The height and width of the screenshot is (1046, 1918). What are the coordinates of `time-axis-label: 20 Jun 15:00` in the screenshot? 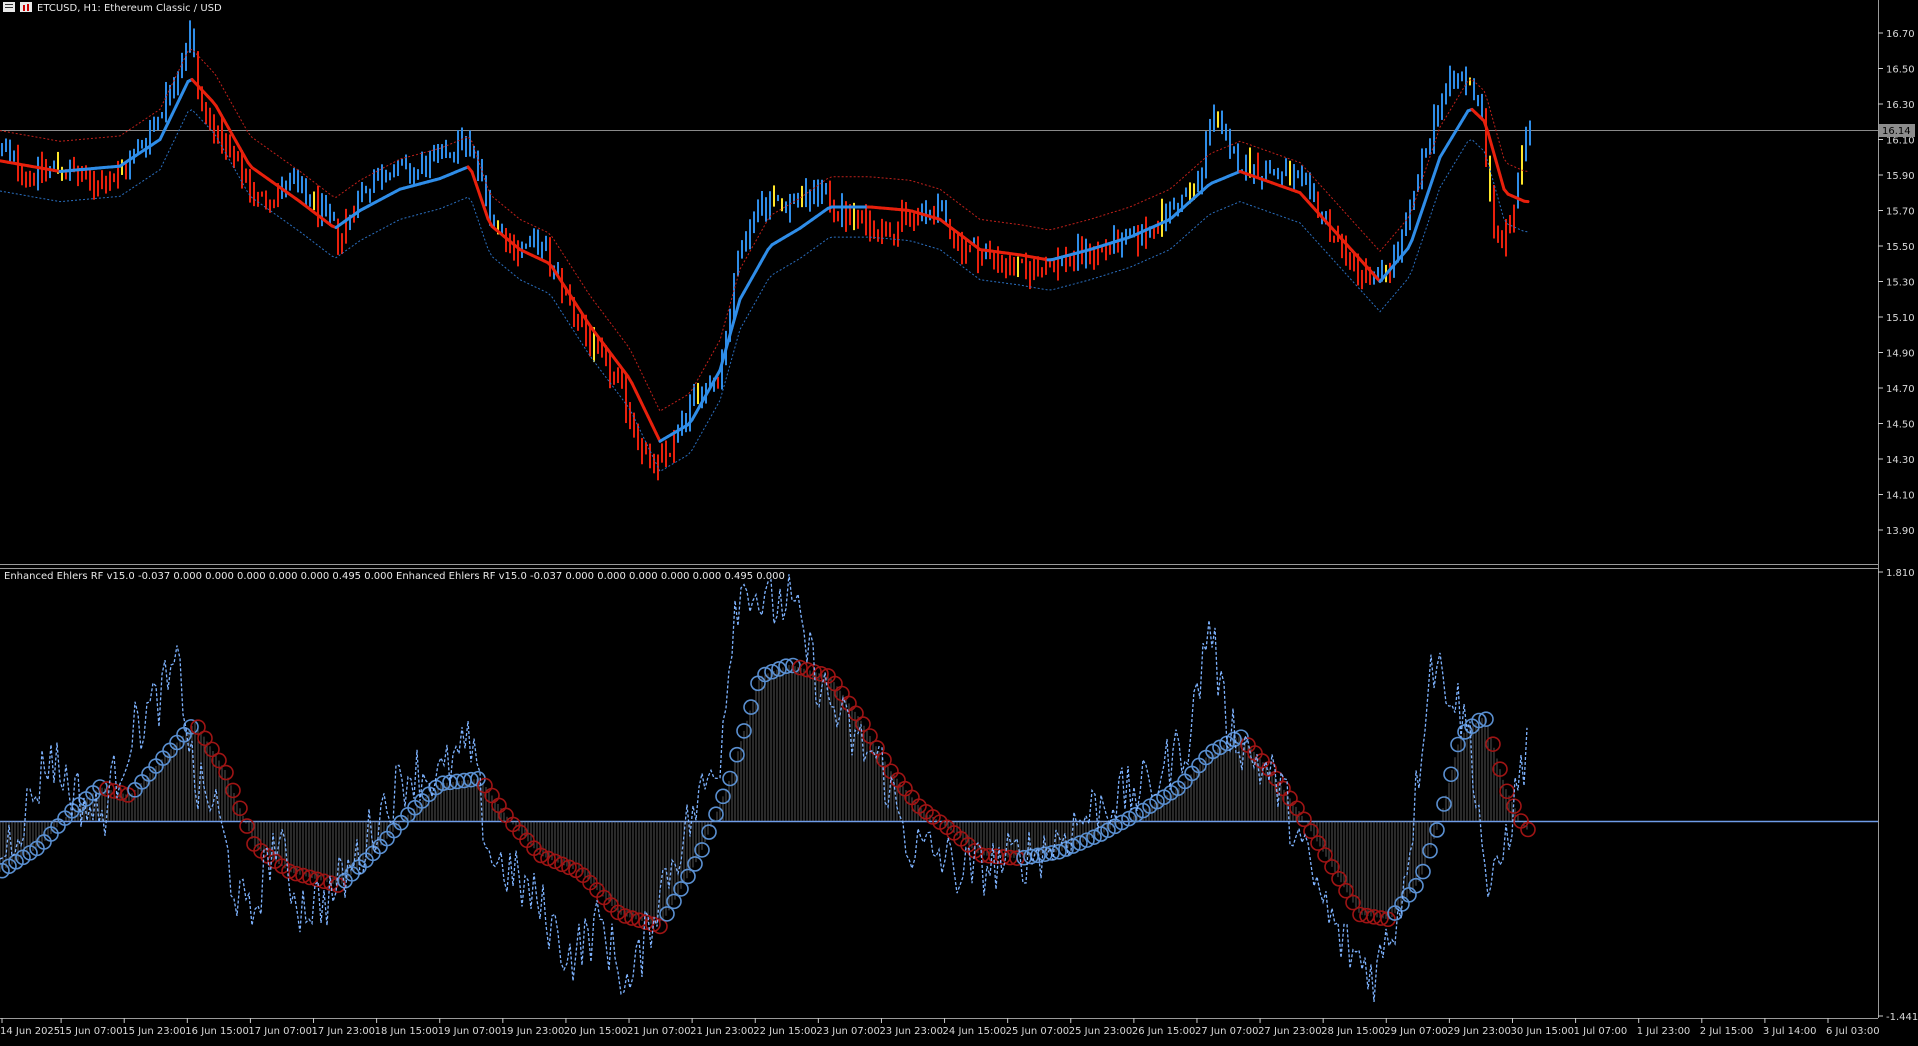 It's located at (596, 1031).